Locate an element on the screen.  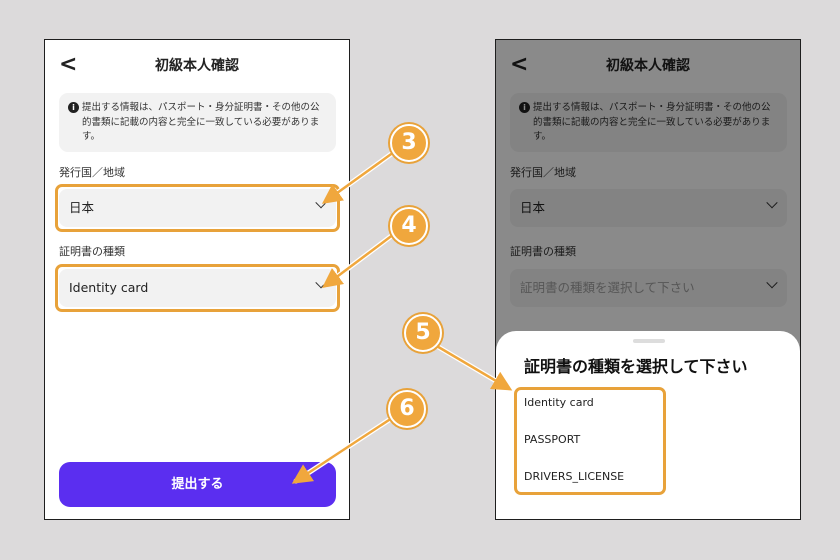
callout-badge-6: 6 is located at coordinates (407, 409).